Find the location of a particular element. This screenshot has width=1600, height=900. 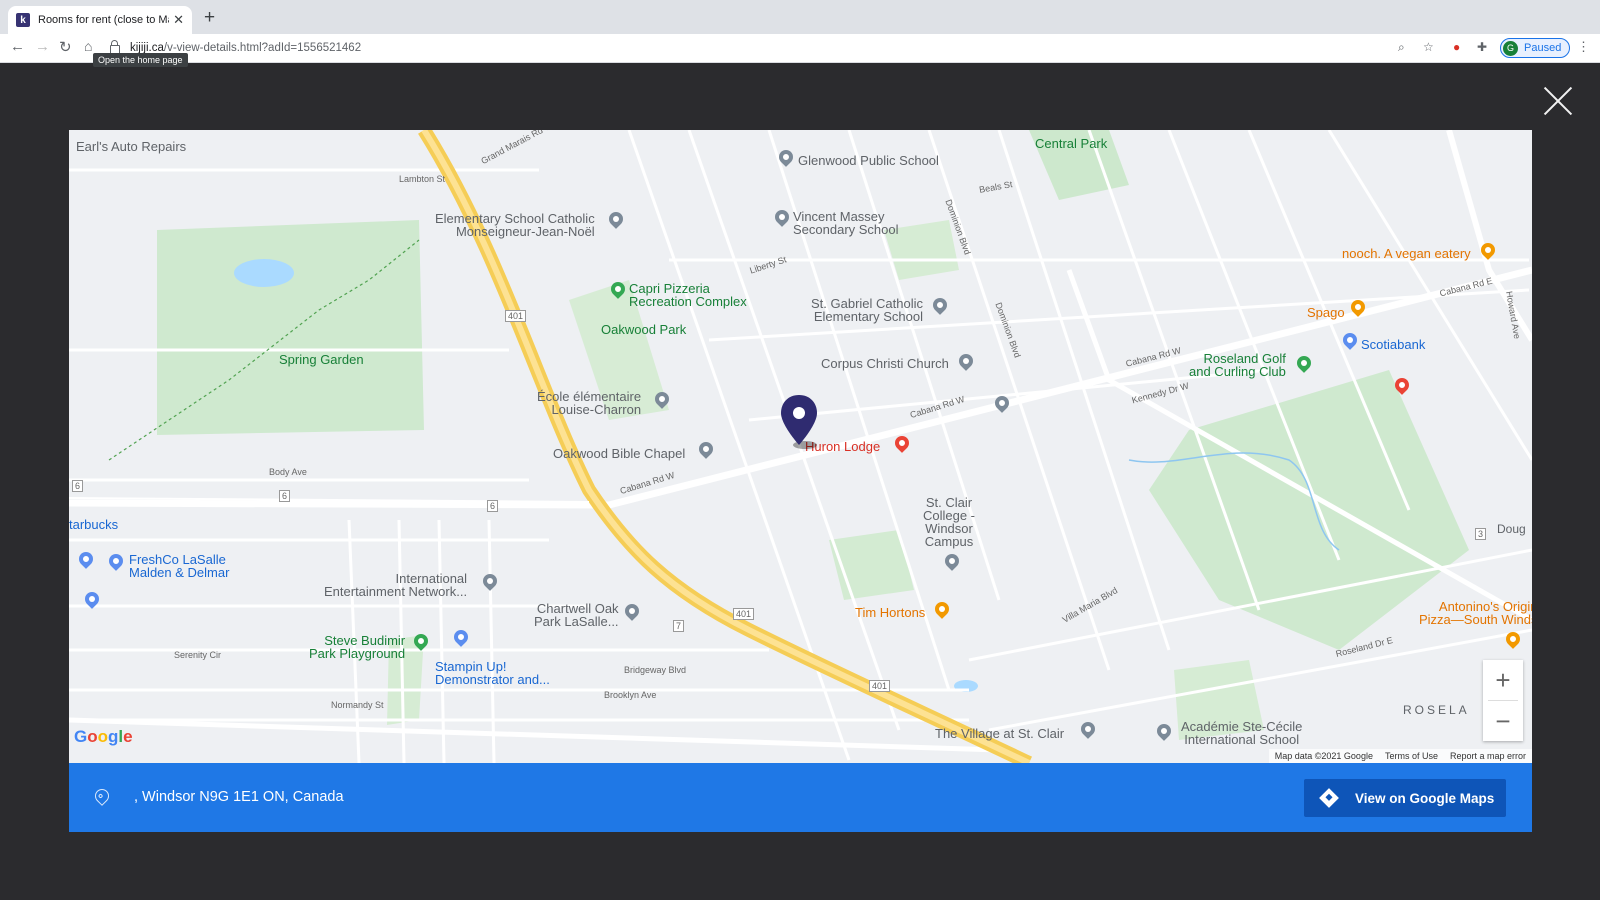

place-spring-garden: Spring Garden is located at coordinates (321, 359).